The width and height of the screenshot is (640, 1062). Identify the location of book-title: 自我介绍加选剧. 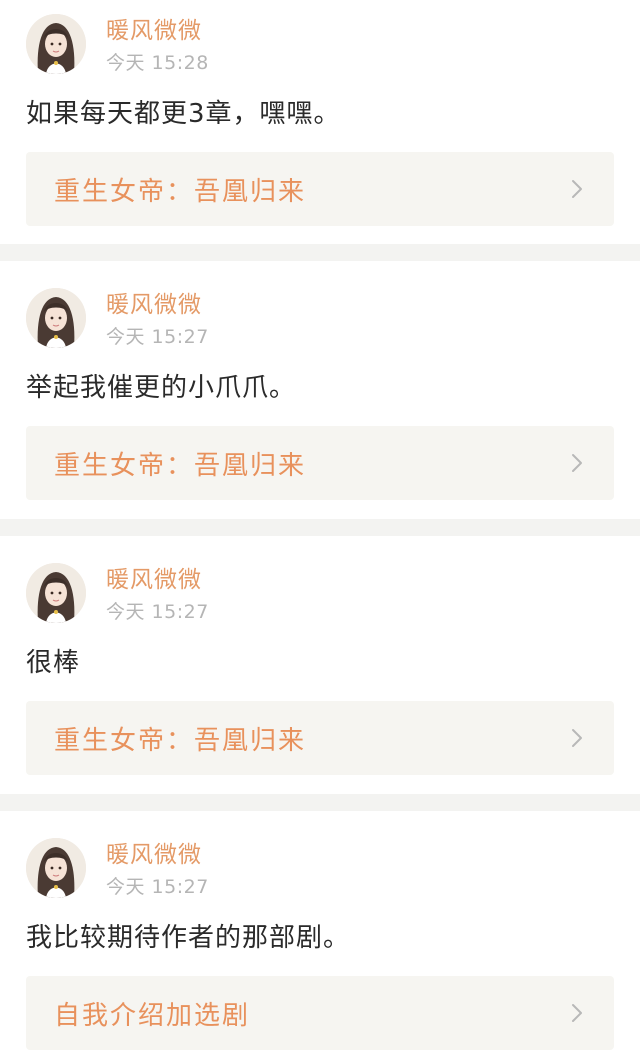
(152, 1015).